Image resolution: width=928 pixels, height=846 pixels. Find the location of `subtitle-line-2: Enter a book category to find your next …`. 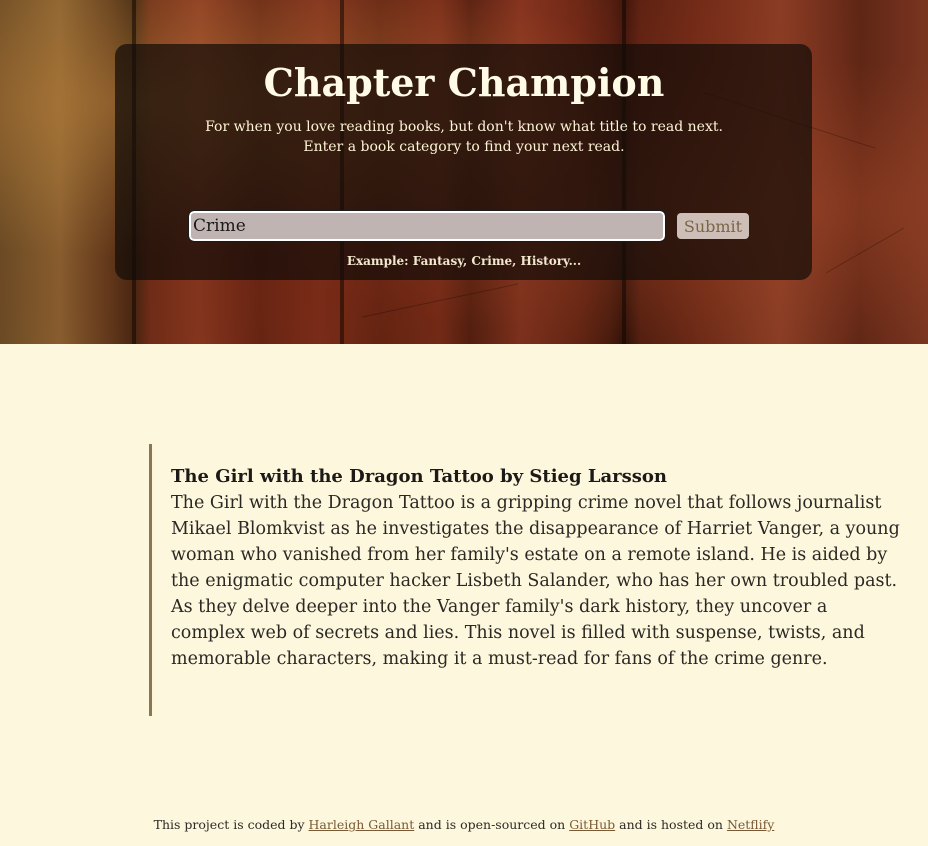

subtitle-line-2: Enter a book category to find your next … is located at coordinates (464, 147).